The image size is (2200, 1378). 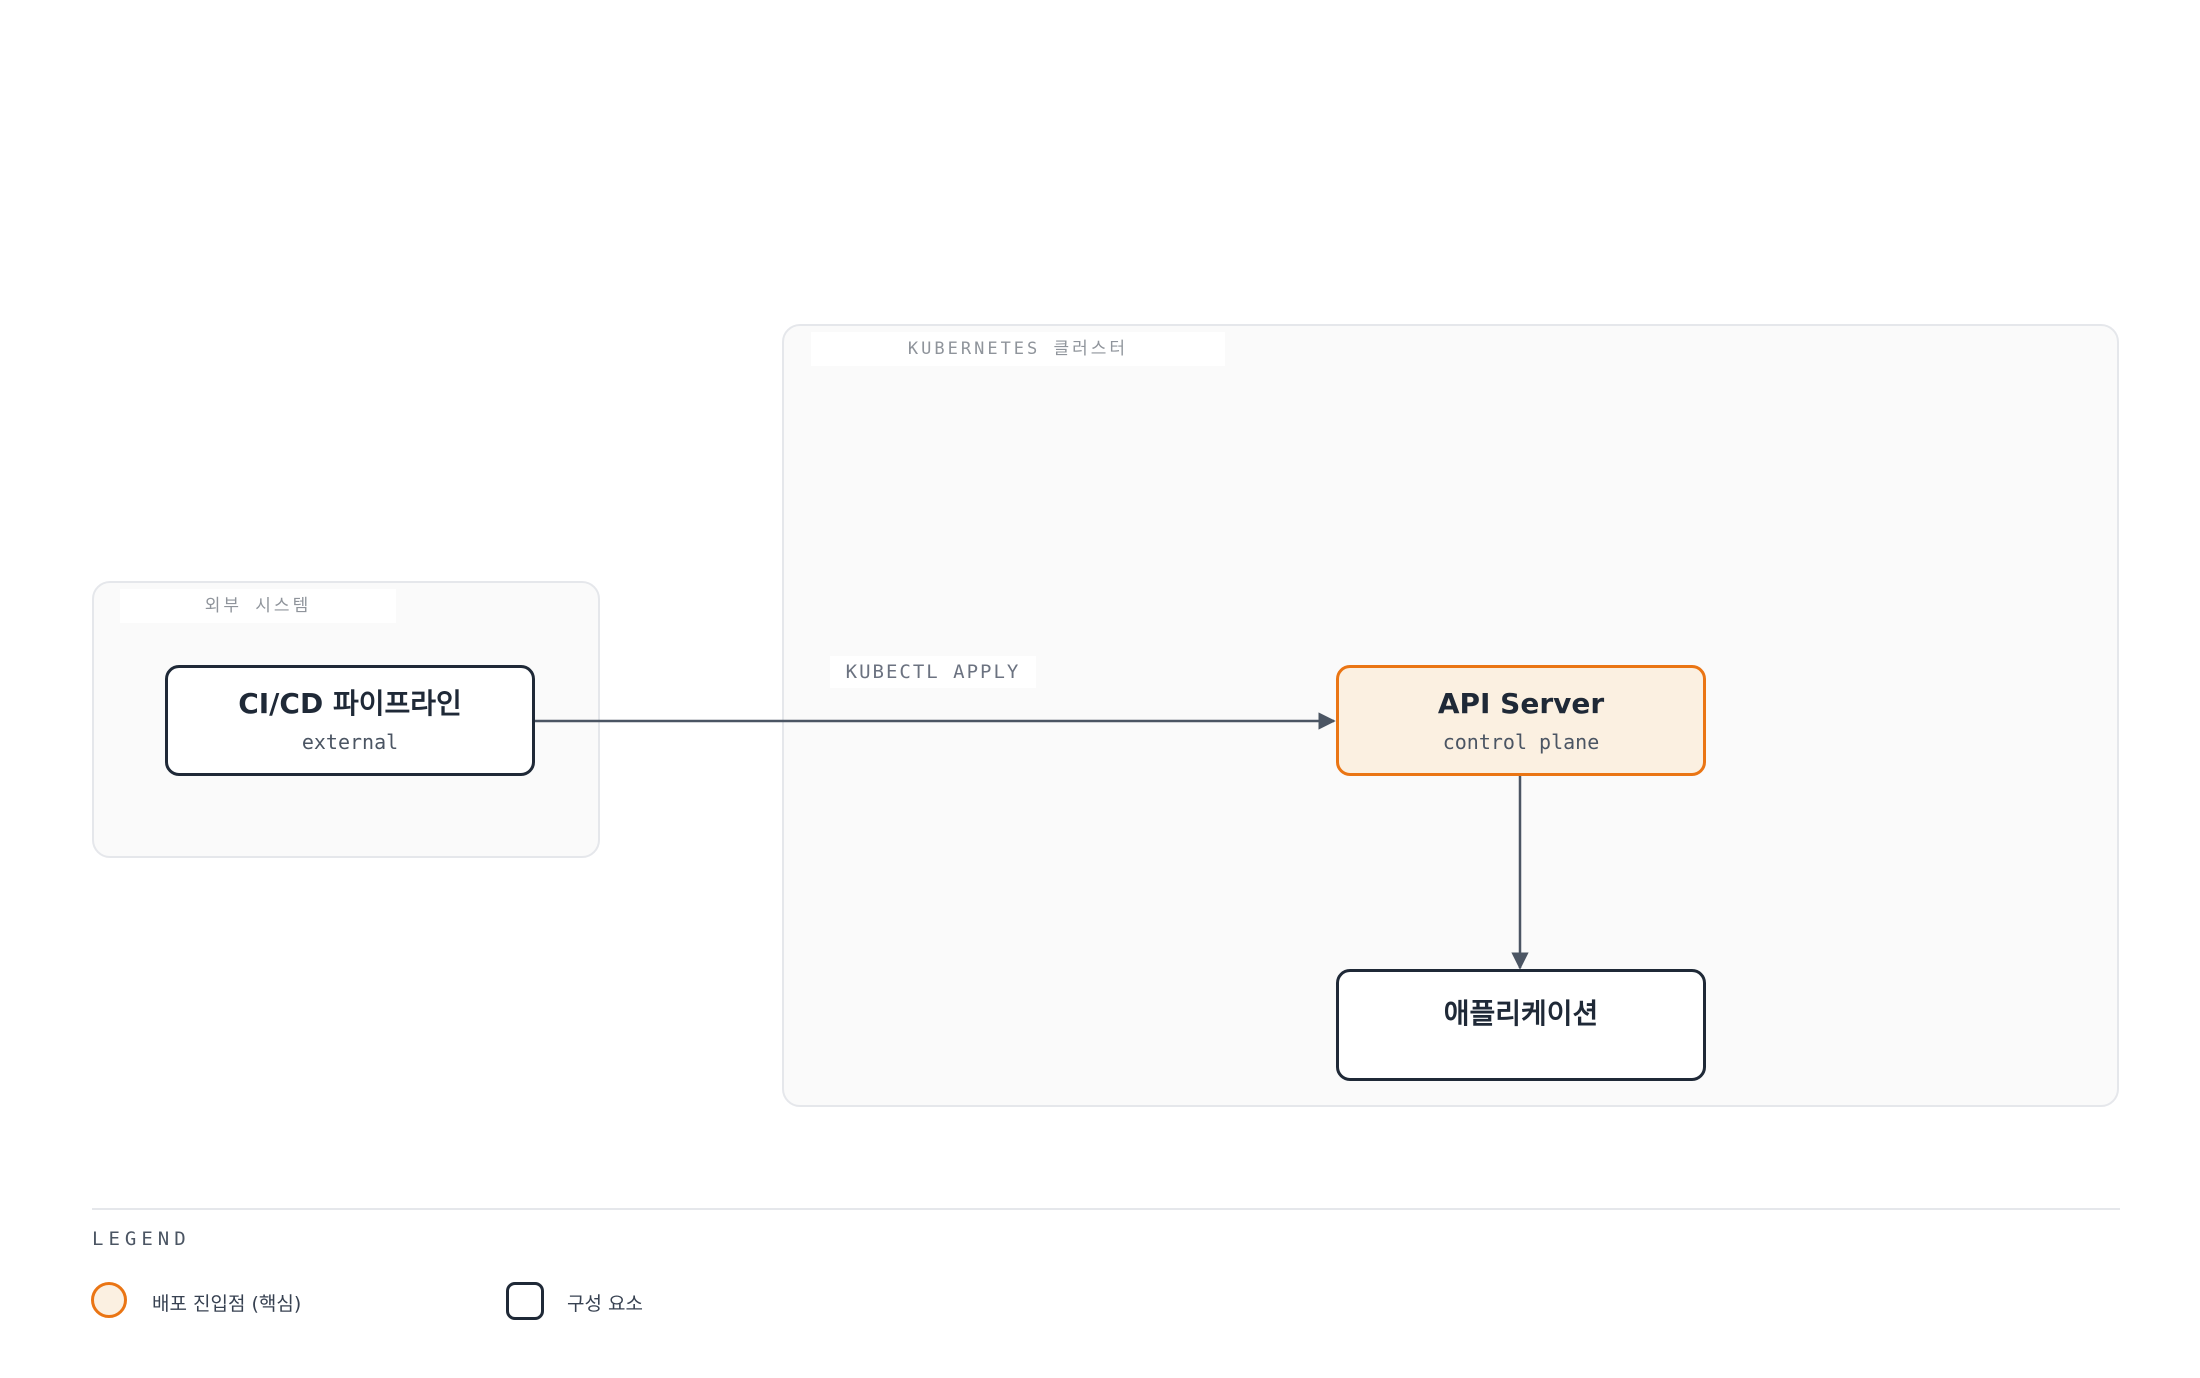 I want to click on node-api-title: API Server, so click(x=1521, y=703).